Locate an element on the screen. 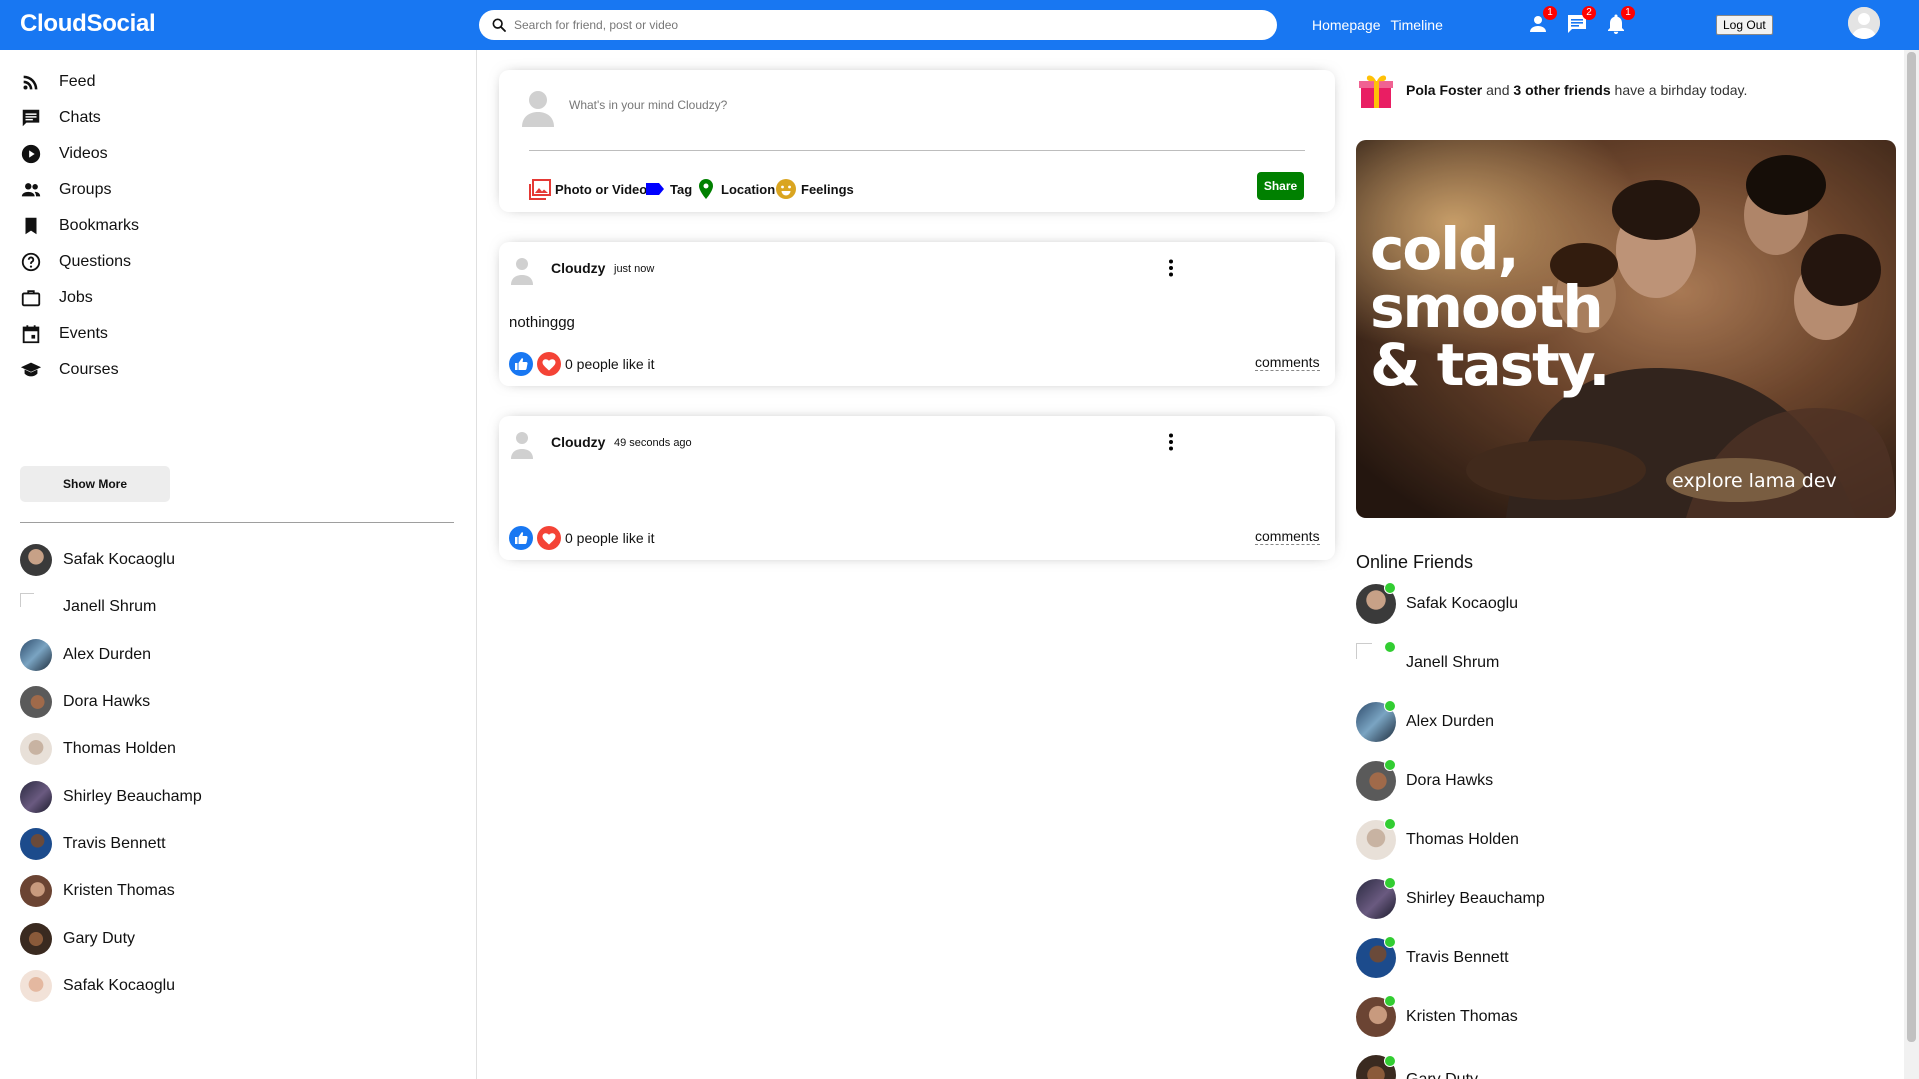 The image size is (1919, 1079). notifications-button: 1 is located at coordinates (1619, 21).